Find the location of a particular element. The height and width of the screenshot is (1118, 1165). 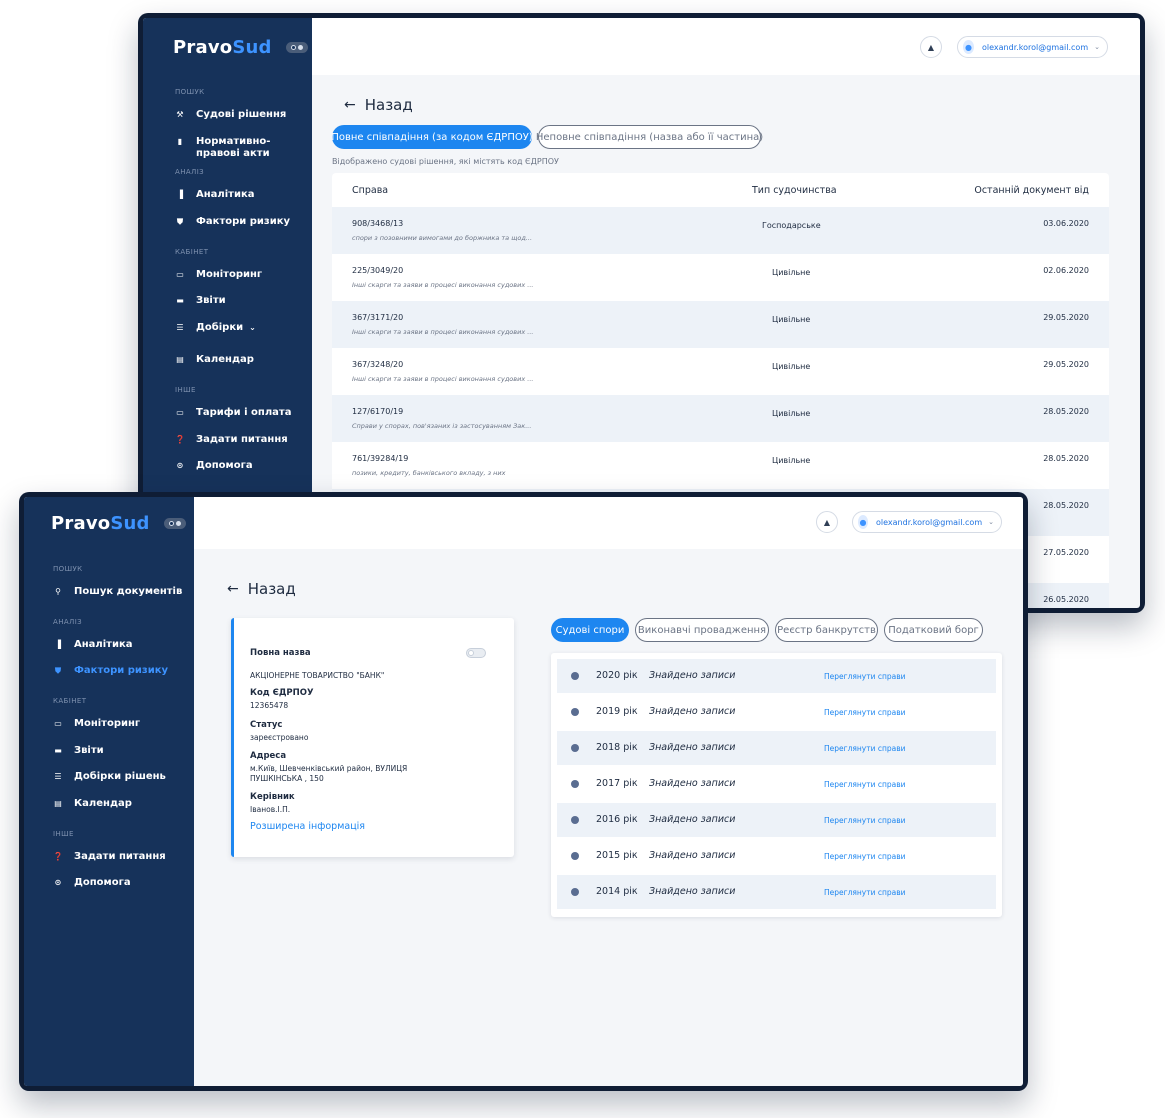

last-document-date: 02.06.2020 is located at coordinates (1066, 270).